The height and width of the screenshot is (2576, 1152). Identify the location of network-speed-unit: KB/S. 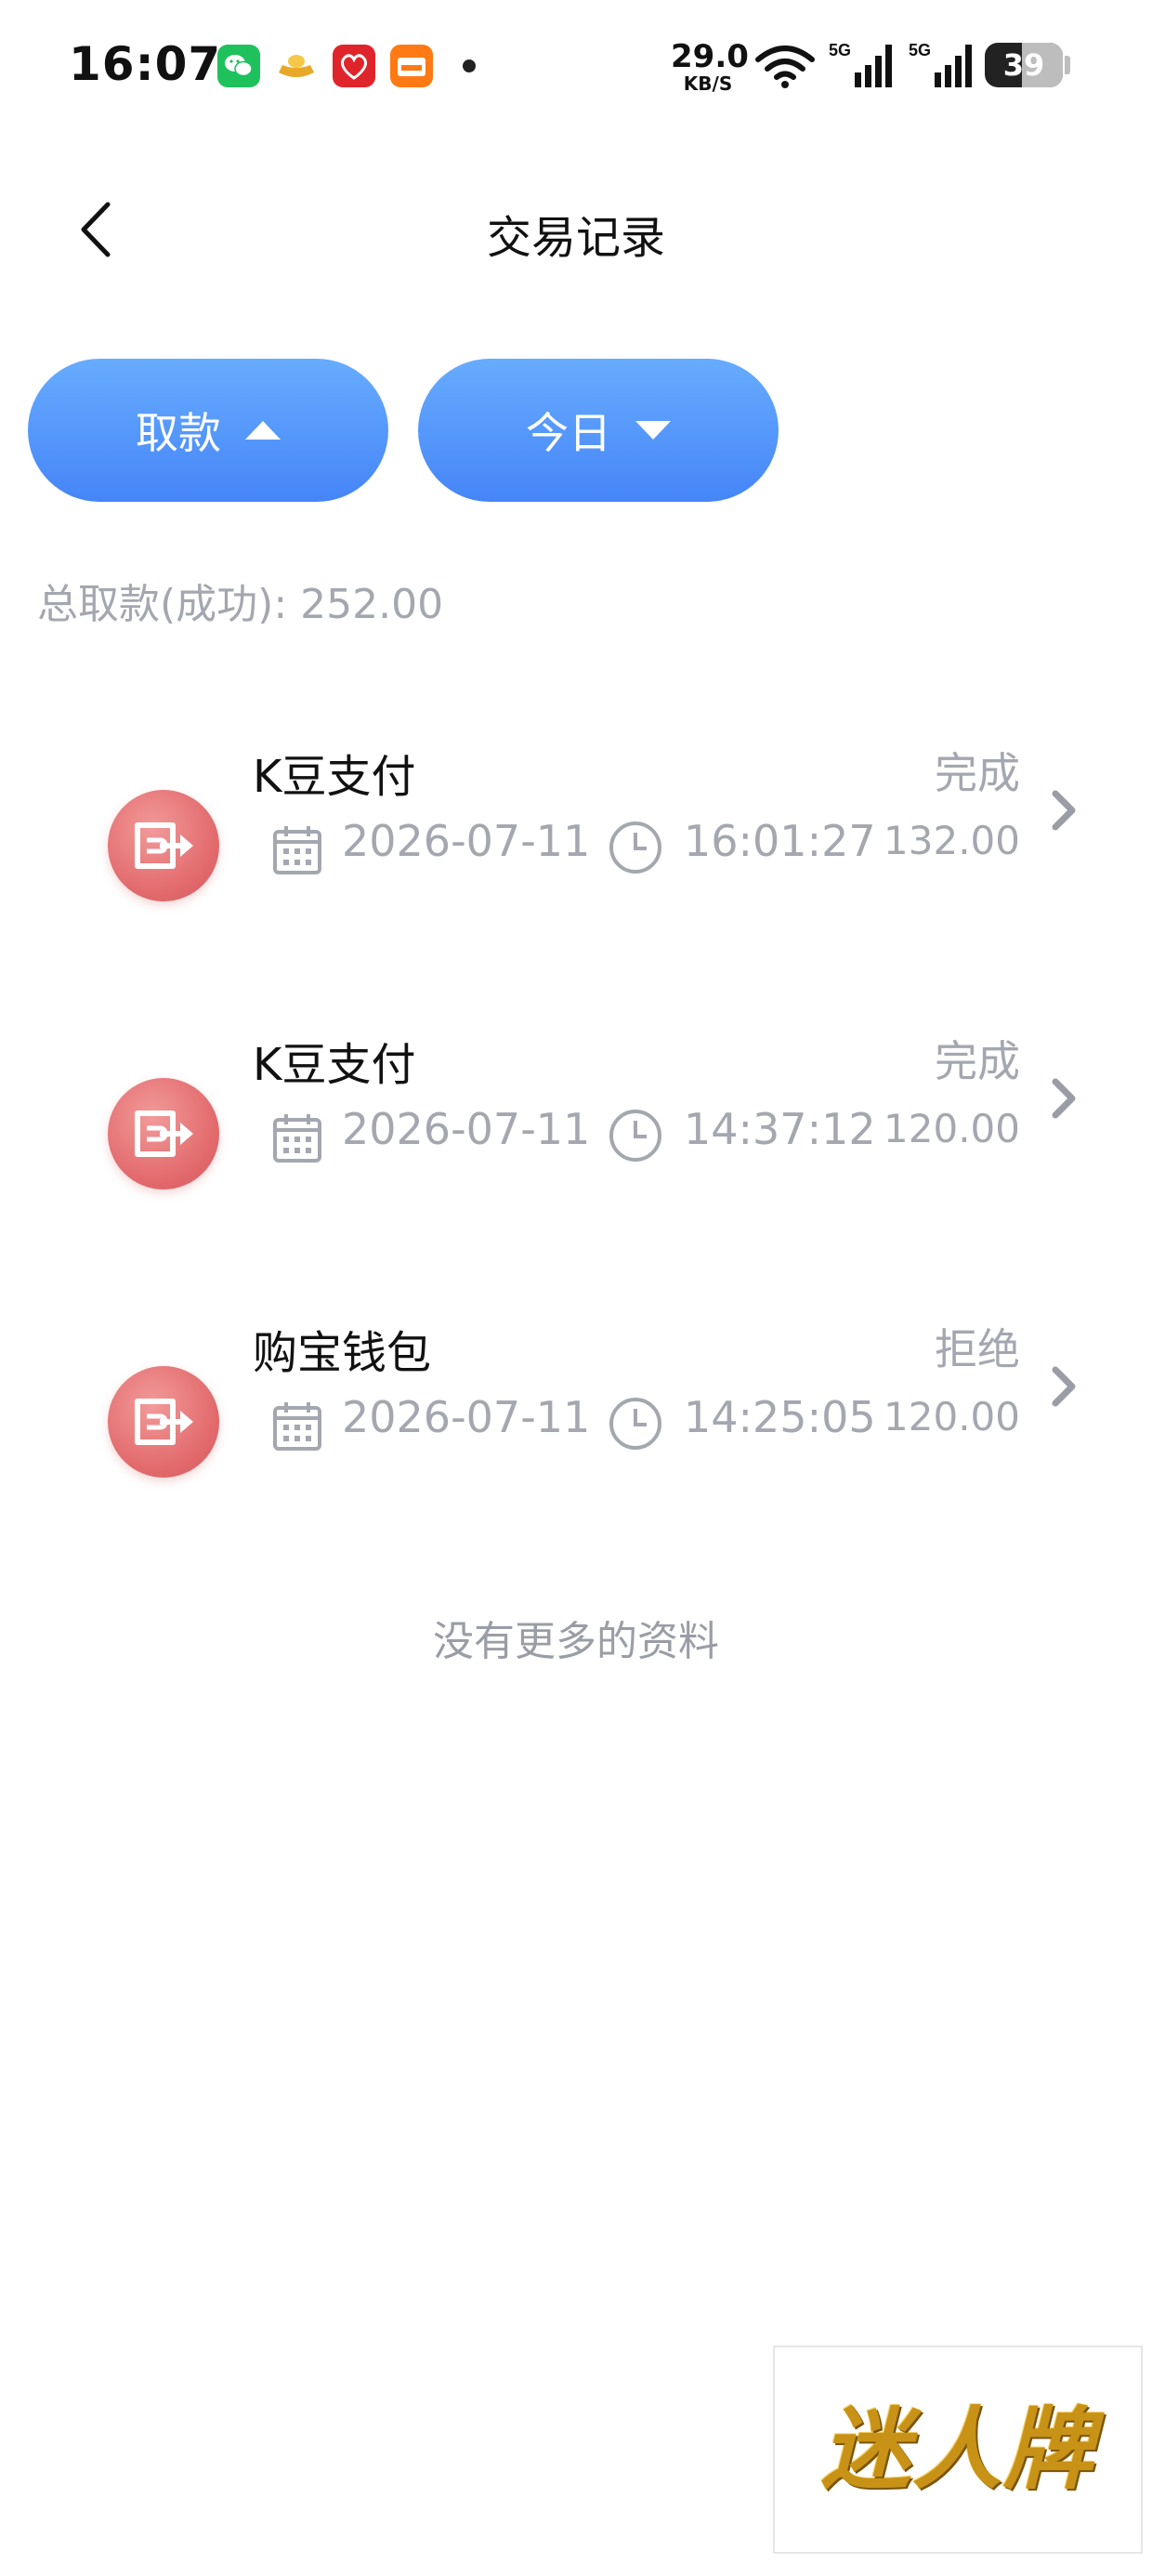
(708, 83).